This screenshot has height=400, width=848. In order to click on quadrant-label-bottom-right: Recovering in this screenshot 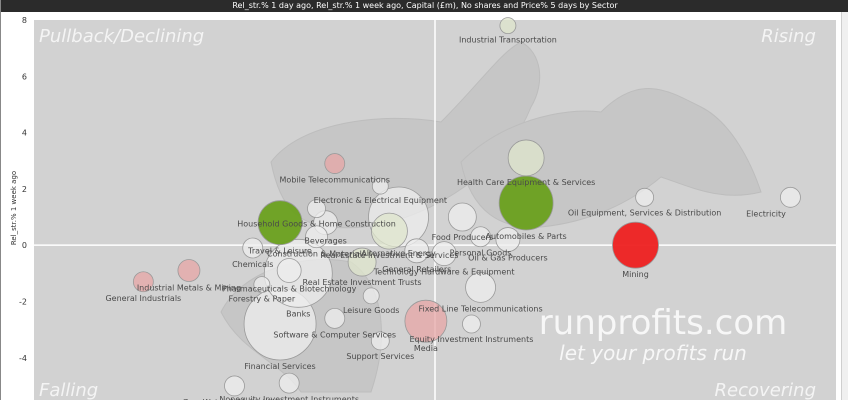, I will do `click(765, 390)`.